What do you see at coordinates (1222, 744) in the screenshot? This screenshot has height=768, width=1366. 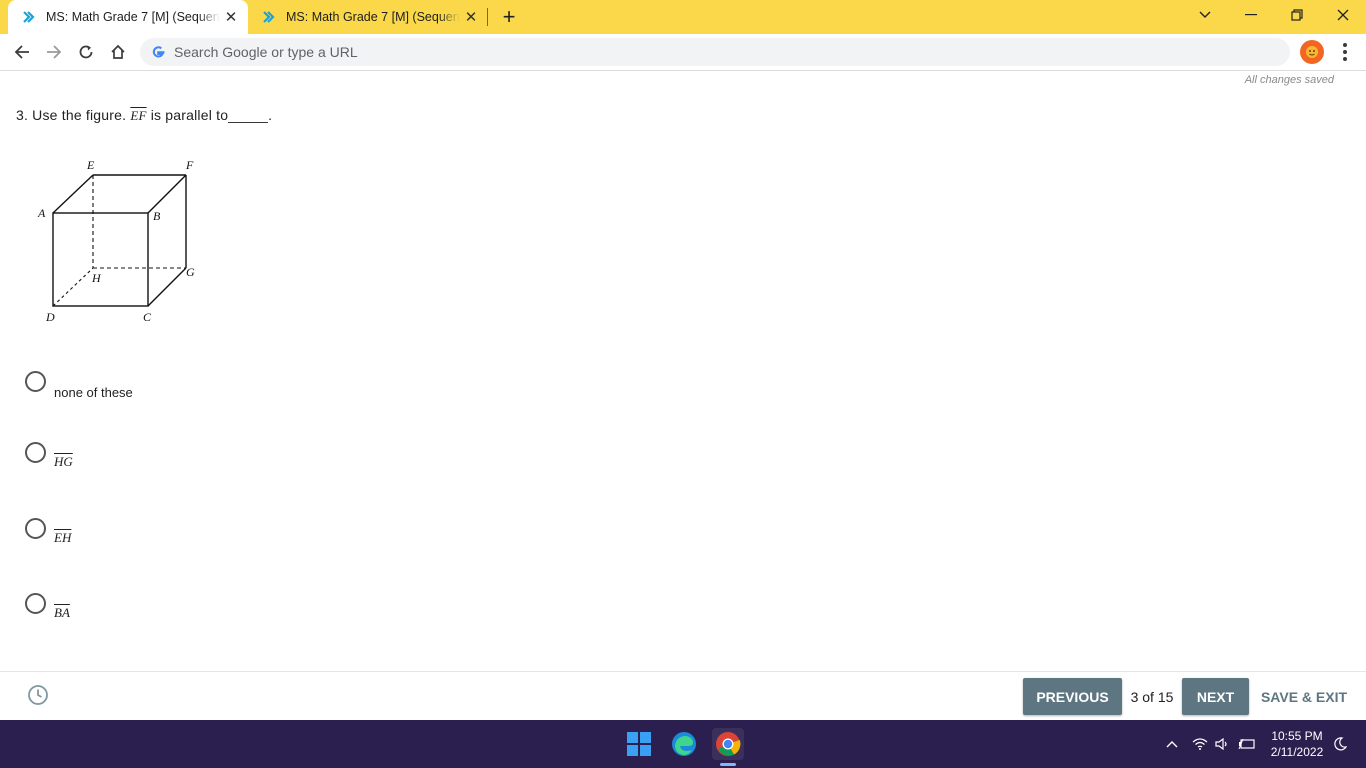 I see `volume-icon` at bounding box center [1222, 744].